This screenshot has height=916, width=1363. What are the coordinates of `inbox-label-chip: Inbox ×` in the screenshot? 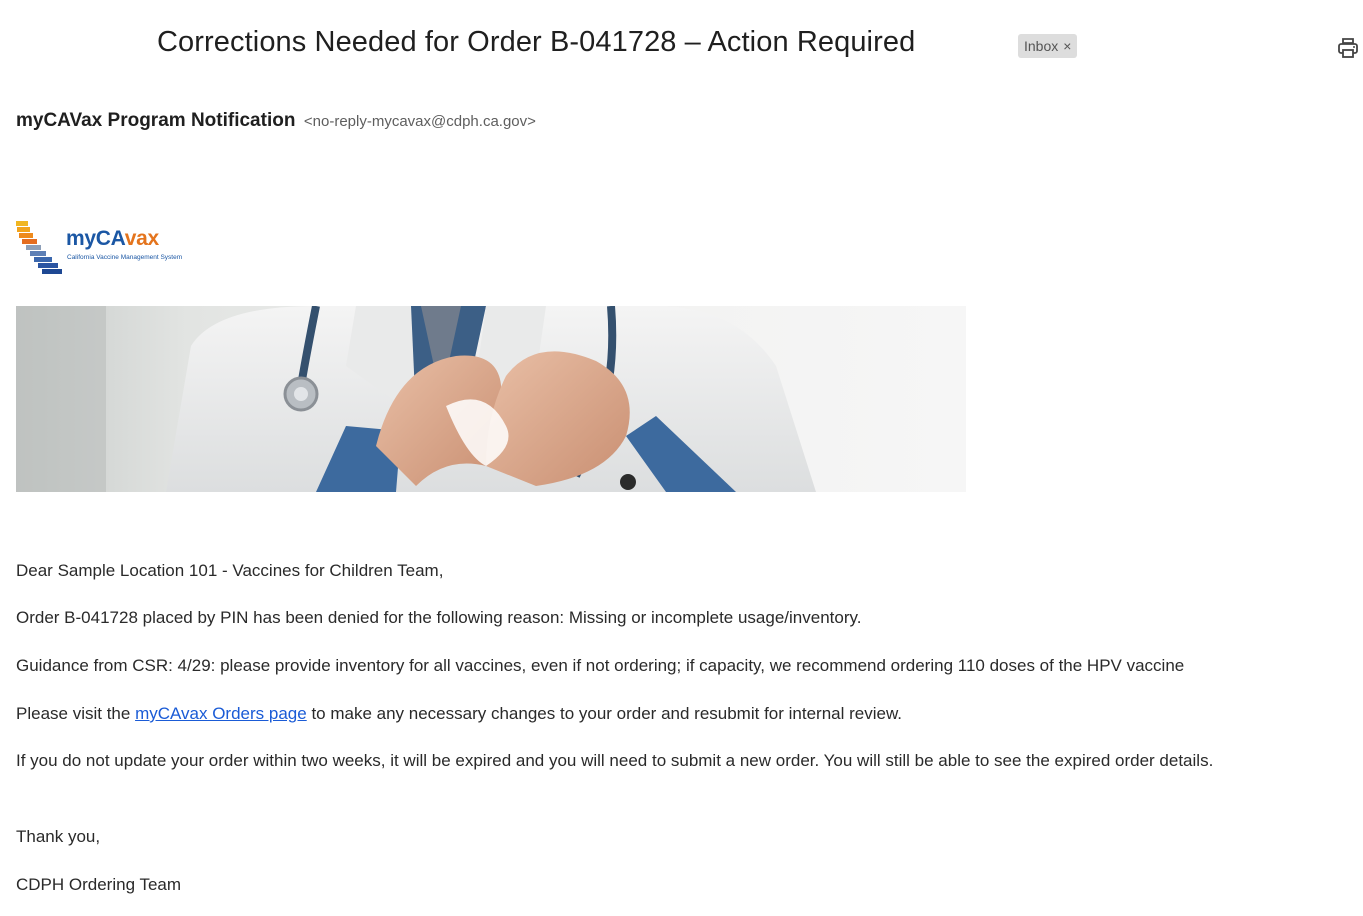 It's located at (1048, 46).